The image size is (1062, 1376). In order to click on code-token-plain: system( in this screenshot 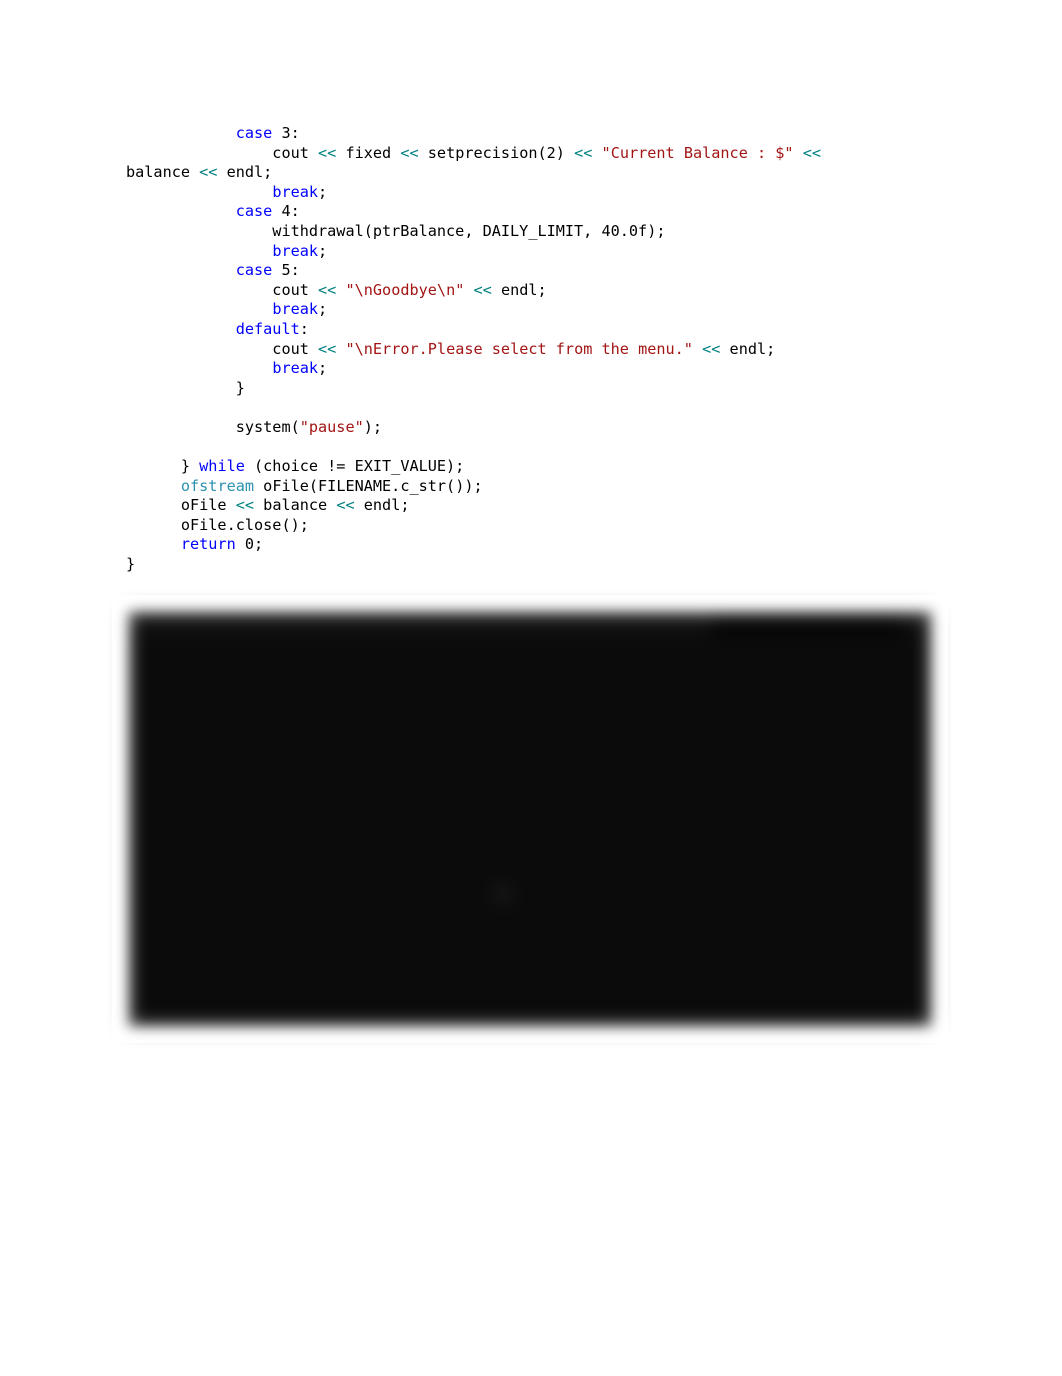, I will do `click(213, 426)`.